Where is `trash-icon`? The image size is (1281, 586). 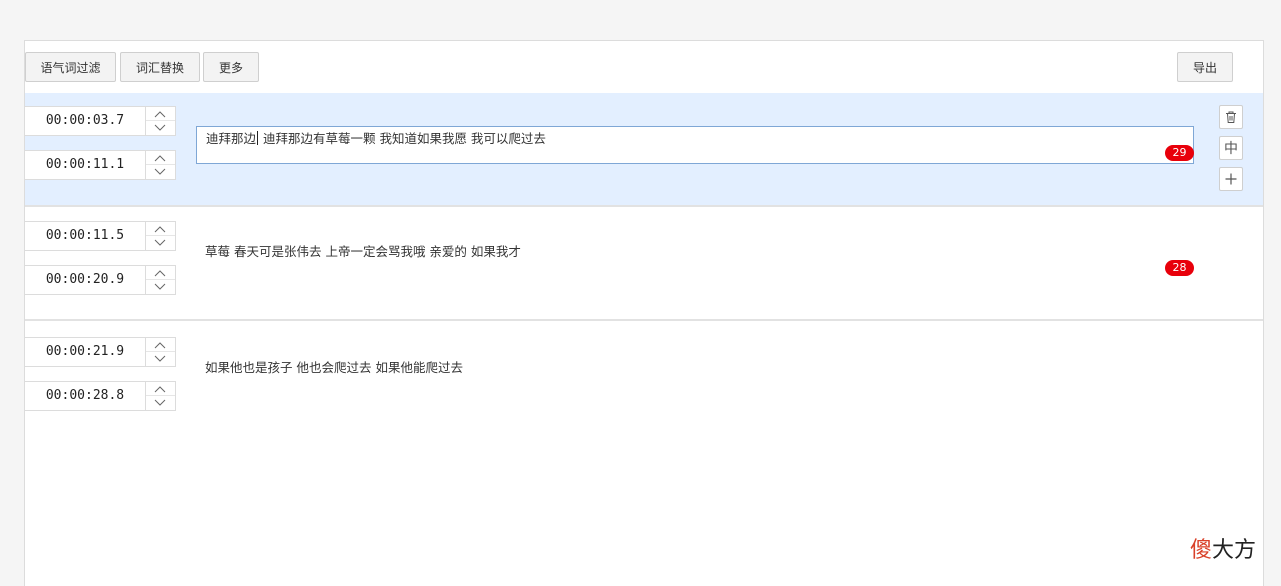 trash-icon is located at coordinates (1231, 117).